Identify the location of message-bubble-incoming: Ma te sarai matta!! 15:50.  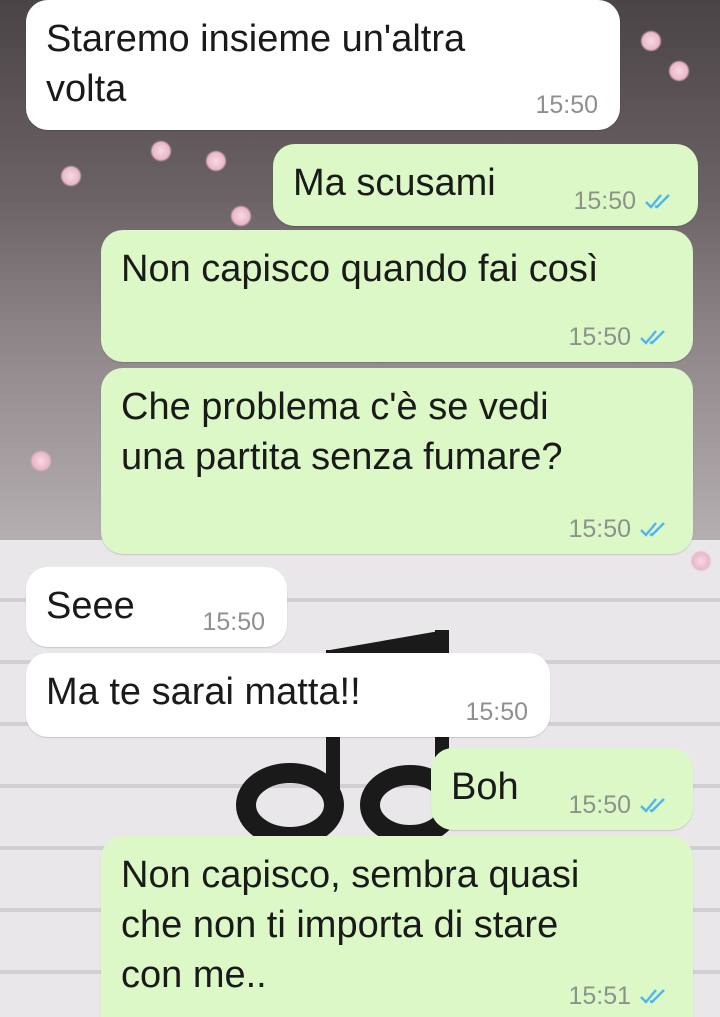
(288, 695).